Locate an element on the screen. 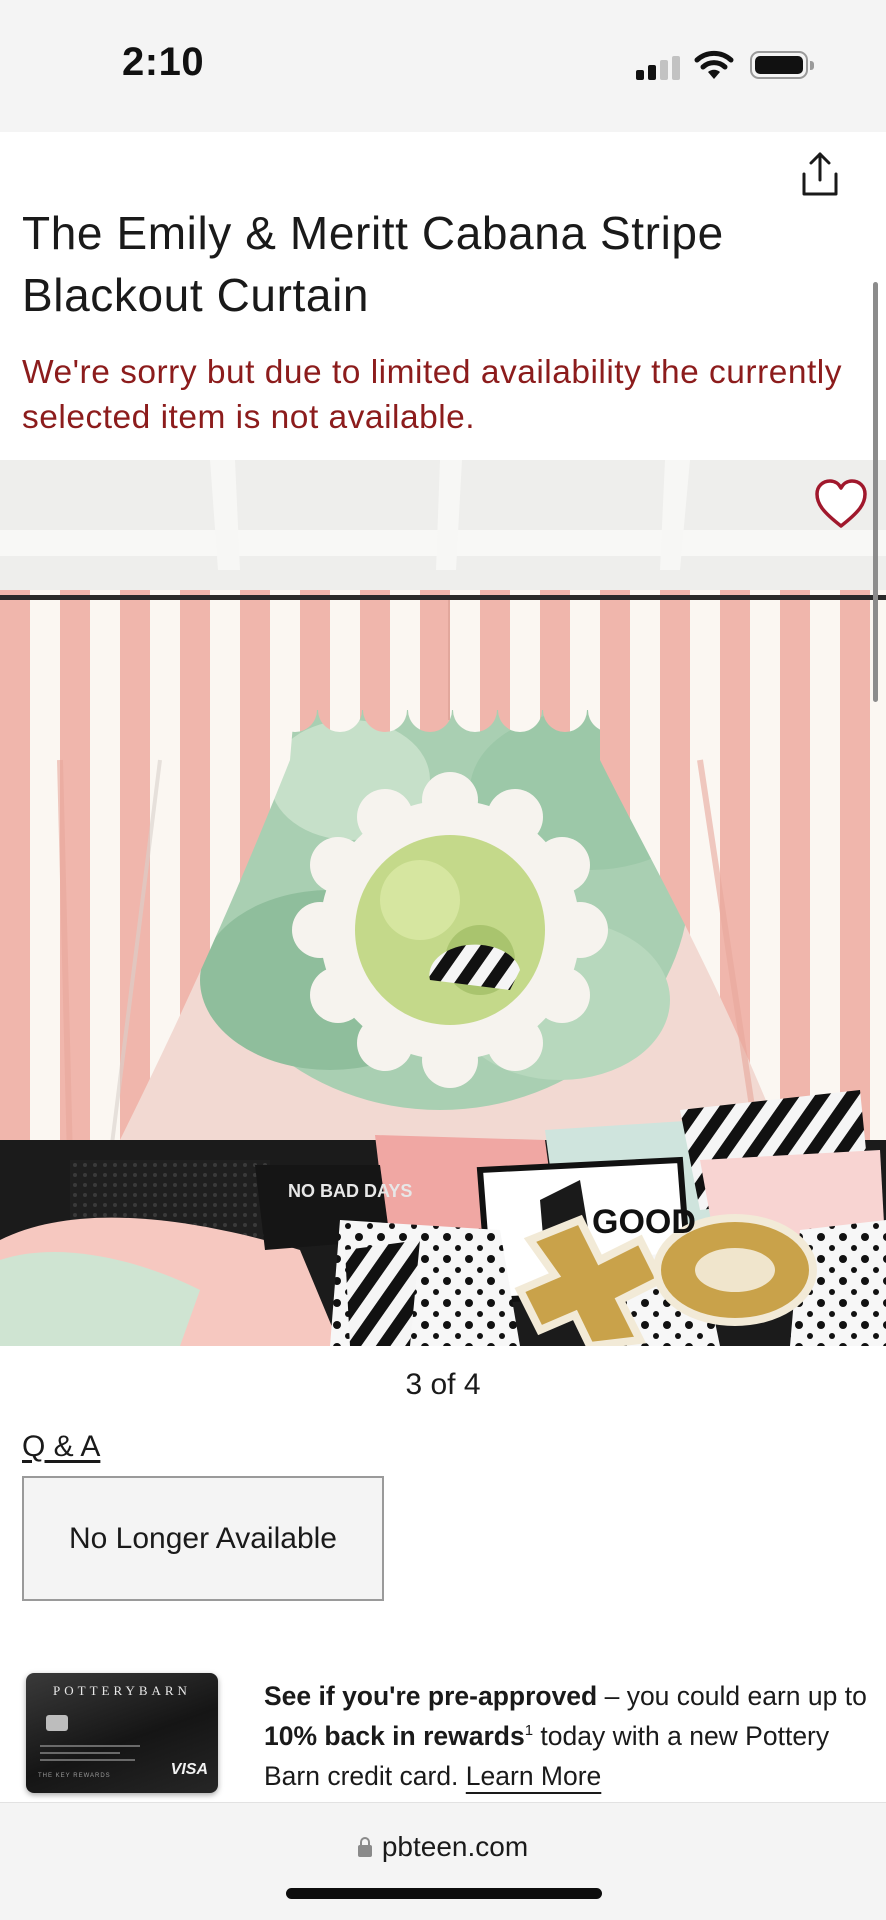 Image resolution: width=886 pixels, height=1920 pixels. heart-outline-icon is located at coordinates (841, 504).